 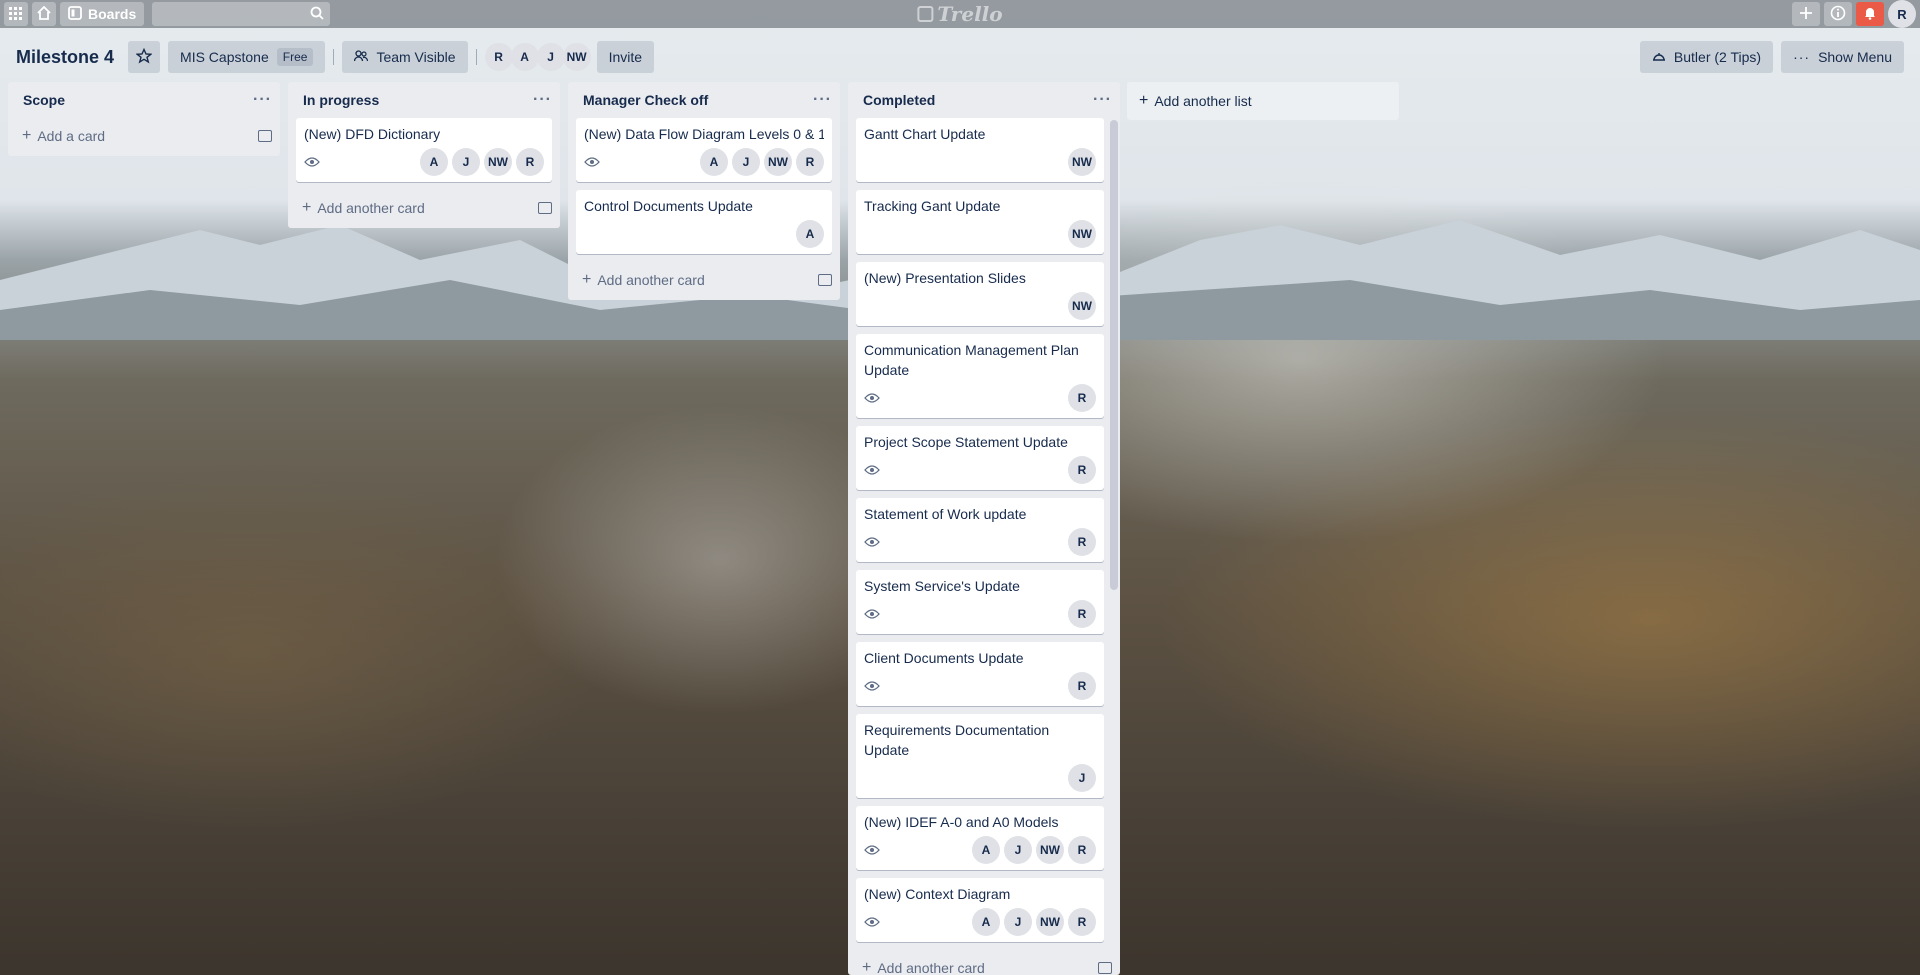 I want to click on list-header: Scope ···, so click(x=144, y=100).